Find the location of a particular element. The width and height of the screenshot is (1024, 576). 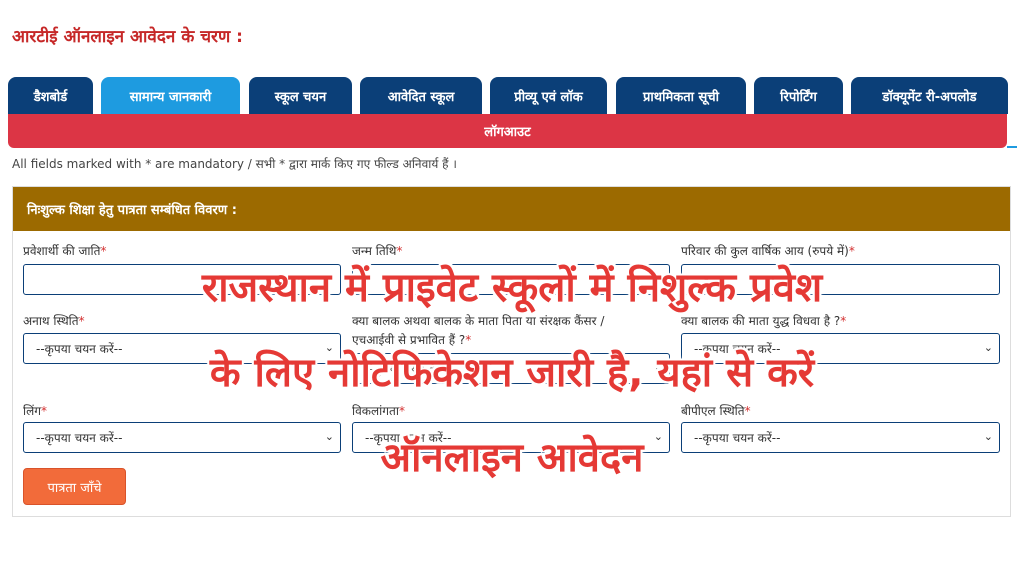

bpl-label: बीपीएल स्थिति* is located at coordinates (716, 410).